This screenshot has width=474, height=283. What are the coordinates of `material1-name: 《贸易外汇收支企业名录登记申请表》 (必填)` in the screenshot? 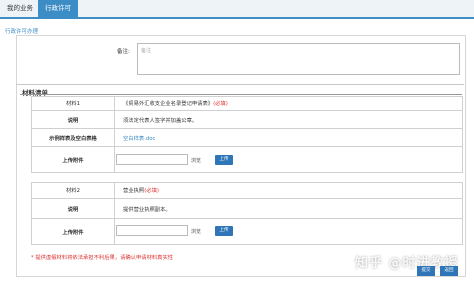 It's located at (175, 103).